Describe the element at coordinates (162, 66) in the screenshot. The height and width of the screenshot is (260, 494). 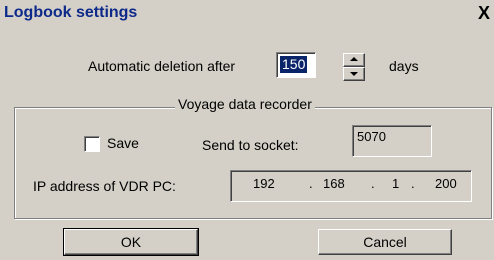
I see `deletion-label: Automatic deletion after` at that location.